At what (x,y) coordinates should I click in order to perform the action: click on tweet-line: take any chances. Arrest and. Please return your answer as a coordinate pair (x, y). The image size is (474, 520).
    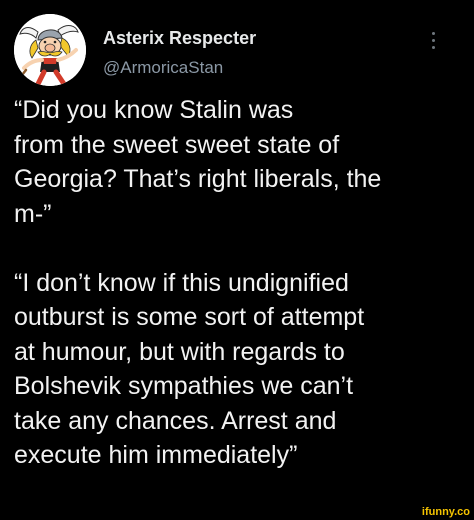
    Looking at the image, I should click on (175, 420).